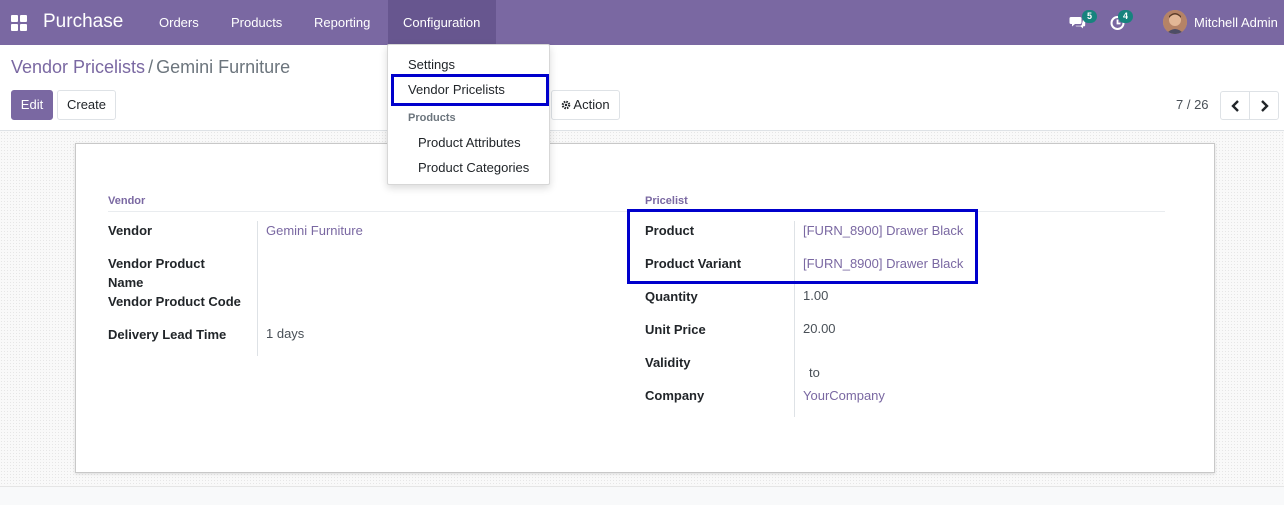  What do you see at coordinates (19, 23) in the screenshot?
I see `apps-menu-icon` at bounding box center [19, 23].